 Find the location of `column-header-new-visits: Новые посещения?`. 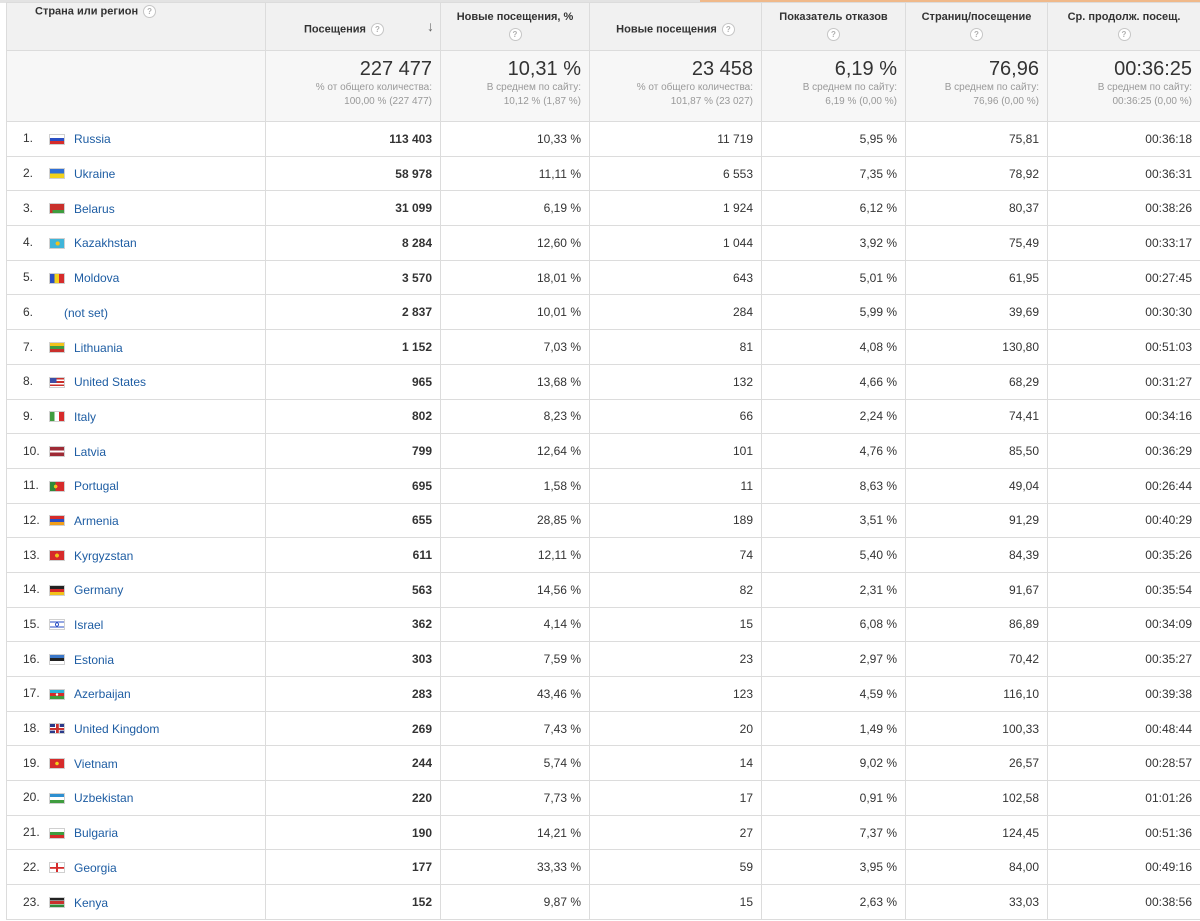

column-header-new-visits: Новые посещения? is located at coordinates (675, 26).